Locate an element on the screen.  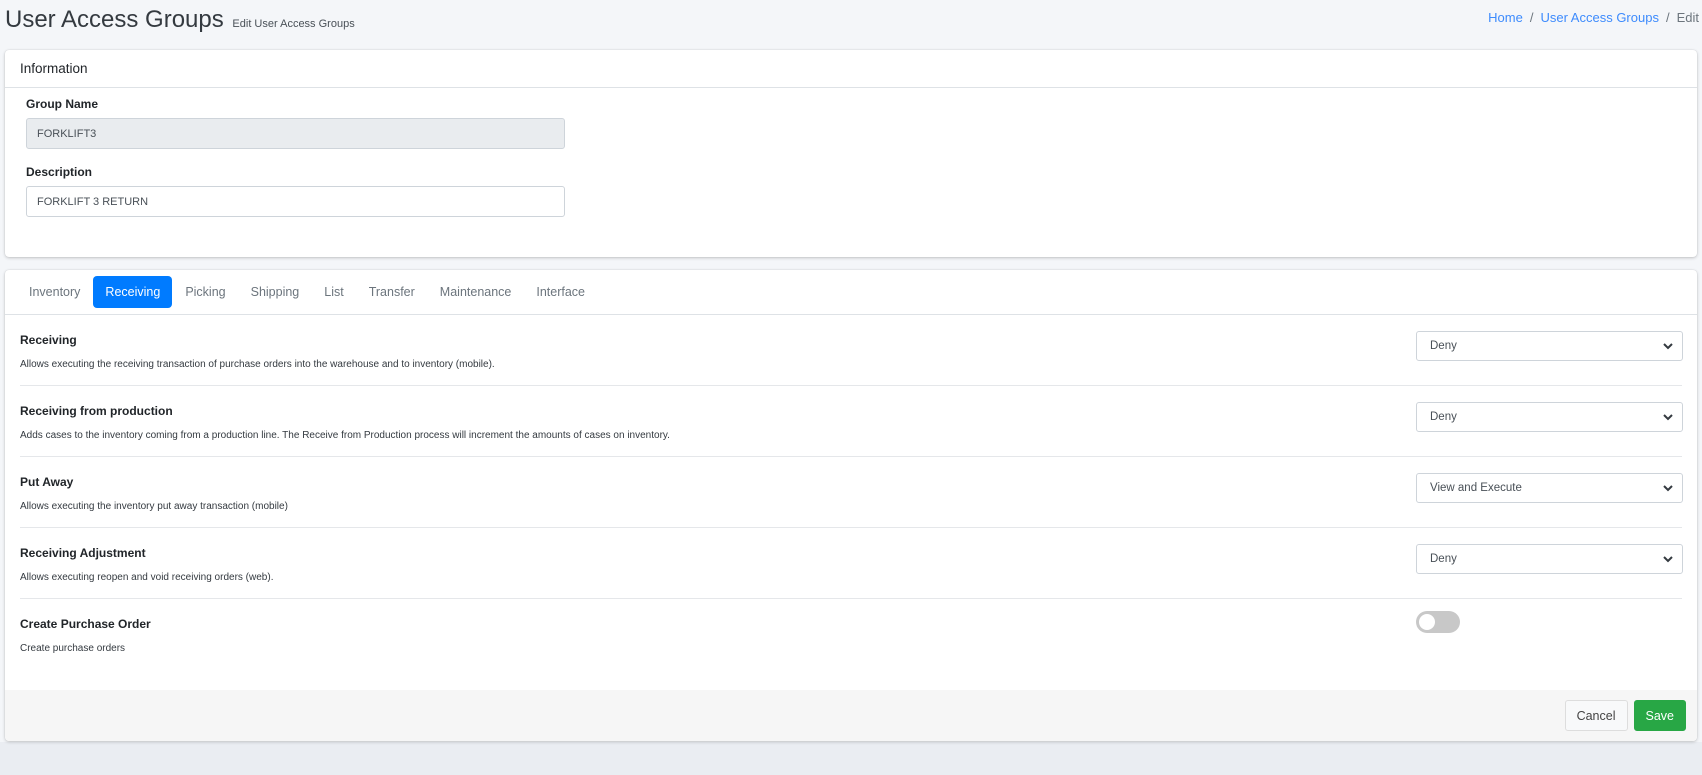
group-name-value: FORKLIFT3 is located at coordinates (67, 133).